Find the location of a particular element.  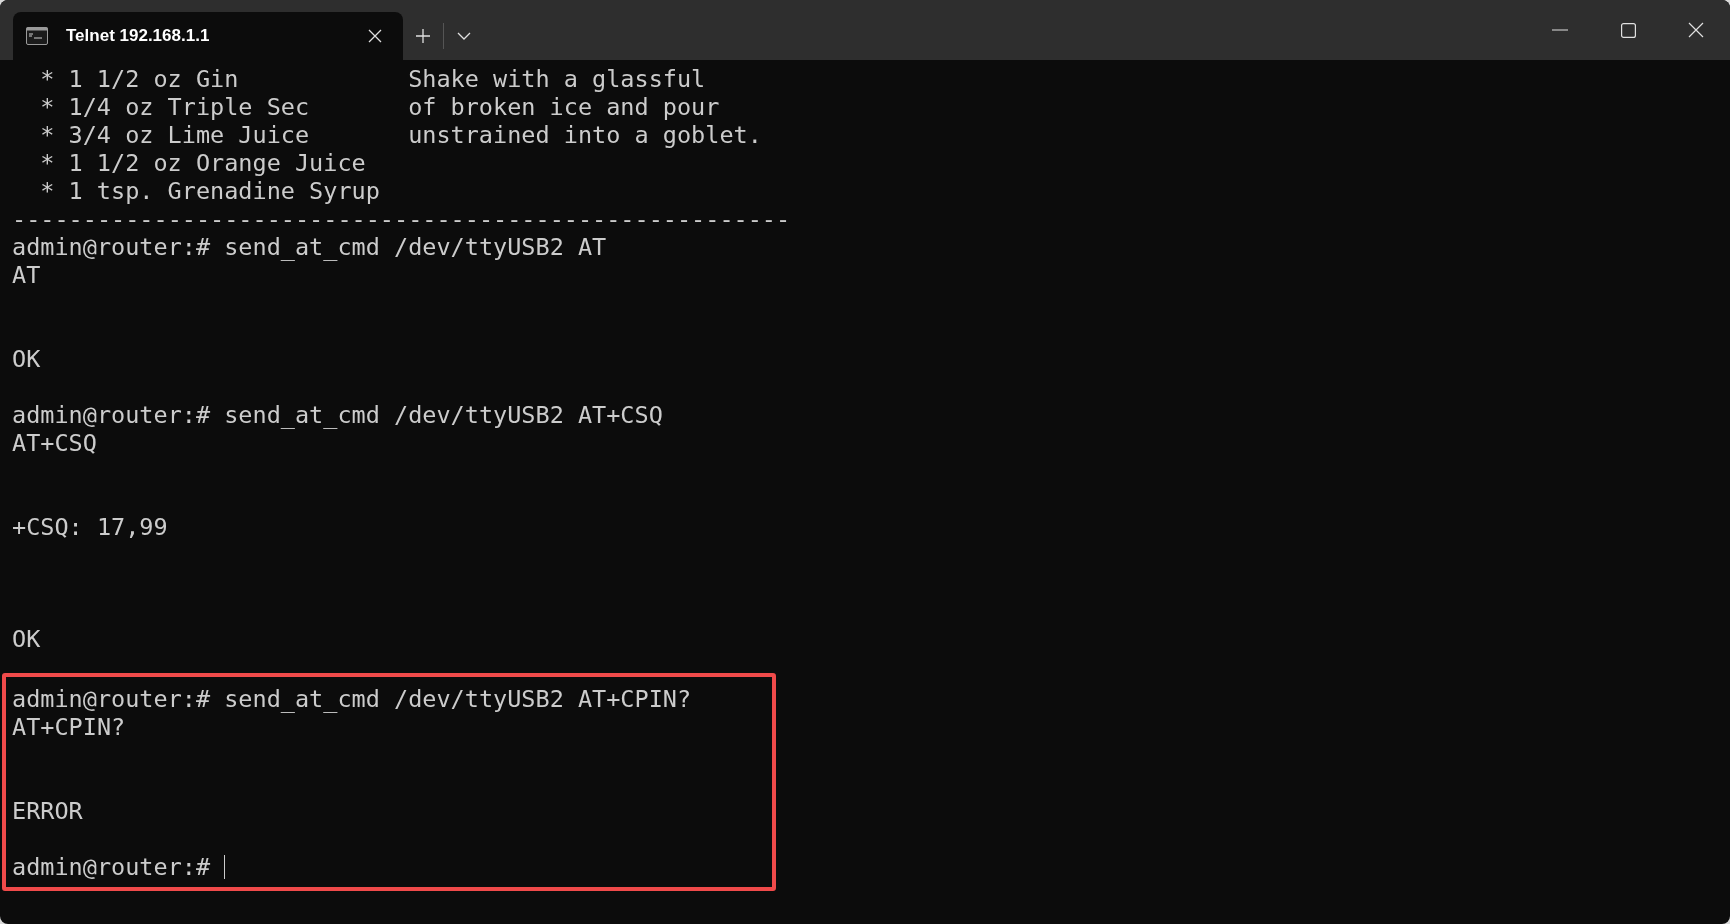

output-text: AT is located at coordinates (26, 275).